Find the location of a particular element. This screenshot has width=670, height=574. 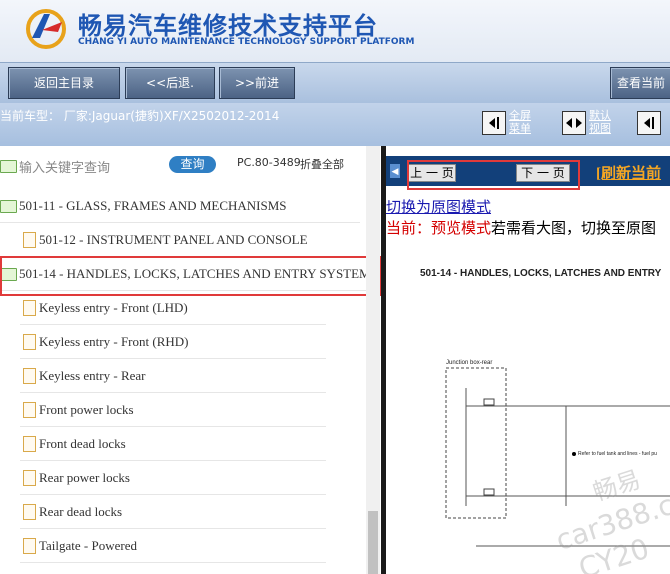

default-view-icon is located at coordinates (574, 123).